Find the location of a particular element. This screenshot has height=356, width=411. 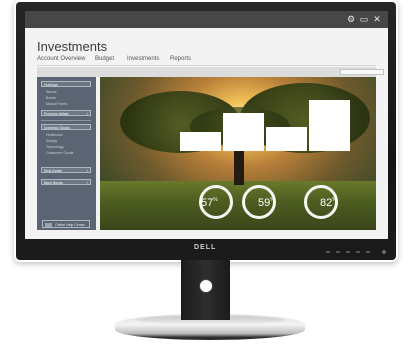

sidebar-dropdown-precious-metals: Precious Metals › is located at coordinates (66, 113).